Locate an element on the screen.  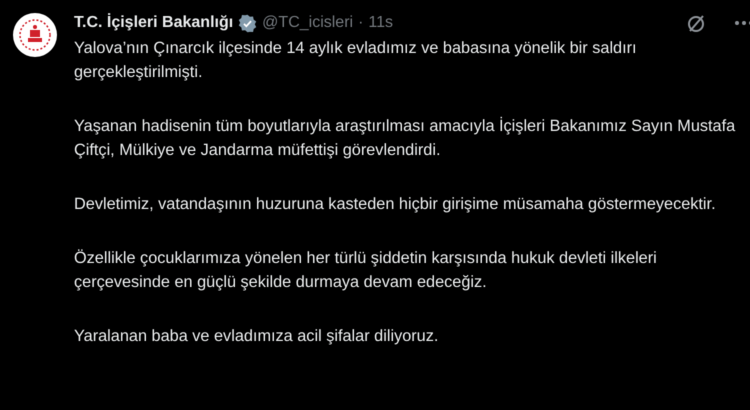
tweet-paragraph: Devletimiz, vatandaşının huzuruna kasteden hiçbir girişime müsamaha göstermeyecektir. is located at coordinates (395, 204).